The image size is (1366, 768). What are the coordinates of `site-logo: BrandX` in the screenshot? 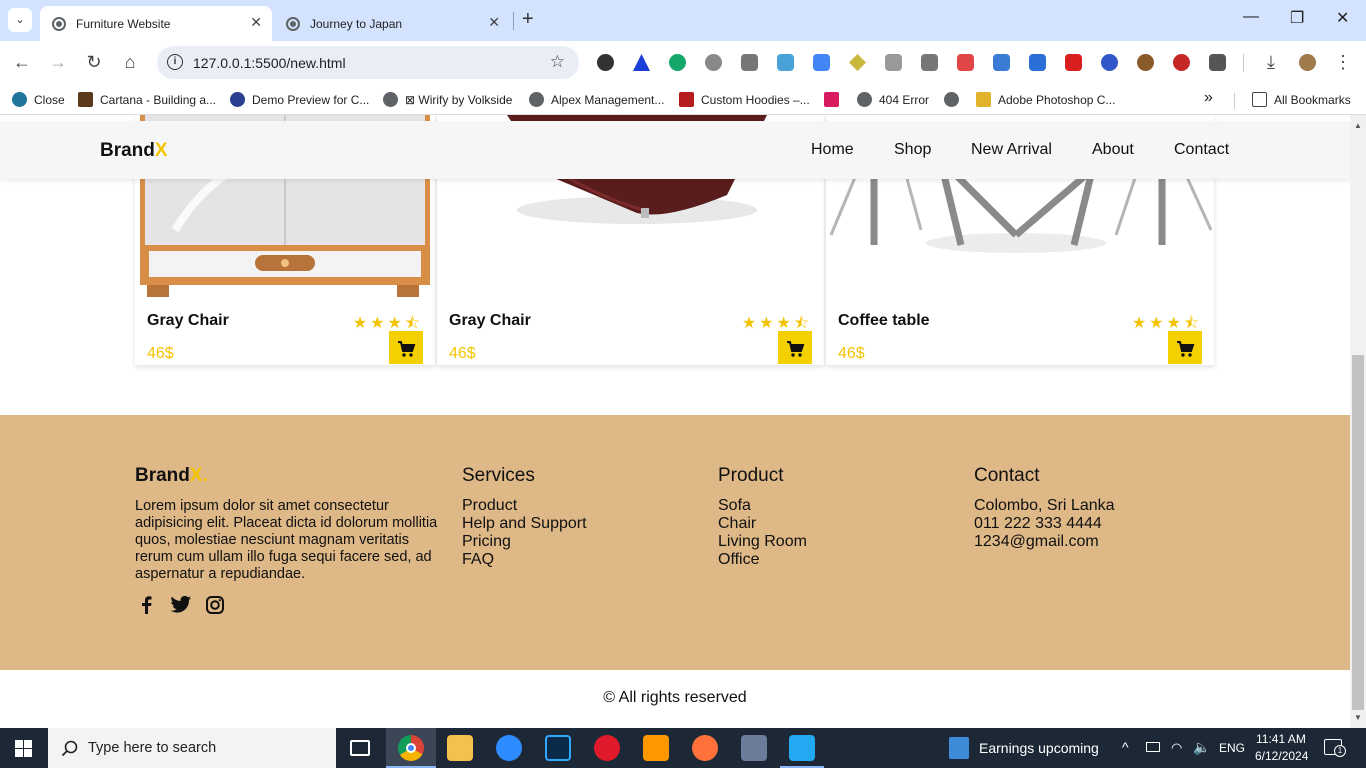 It's located at (134, 151).